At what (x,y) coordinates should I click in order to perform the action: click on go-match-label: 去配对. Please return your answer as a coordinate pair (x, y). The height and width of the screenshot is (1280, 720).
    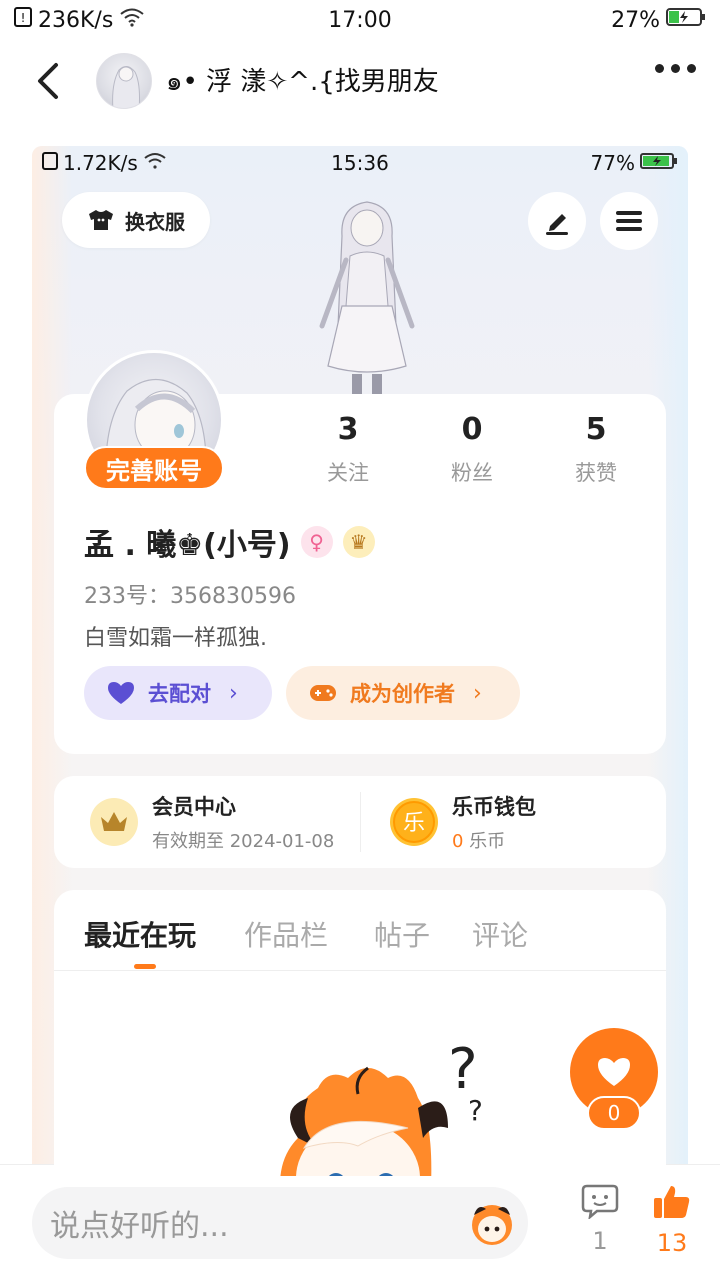
    Looking at the image, I should click on (179, 694).